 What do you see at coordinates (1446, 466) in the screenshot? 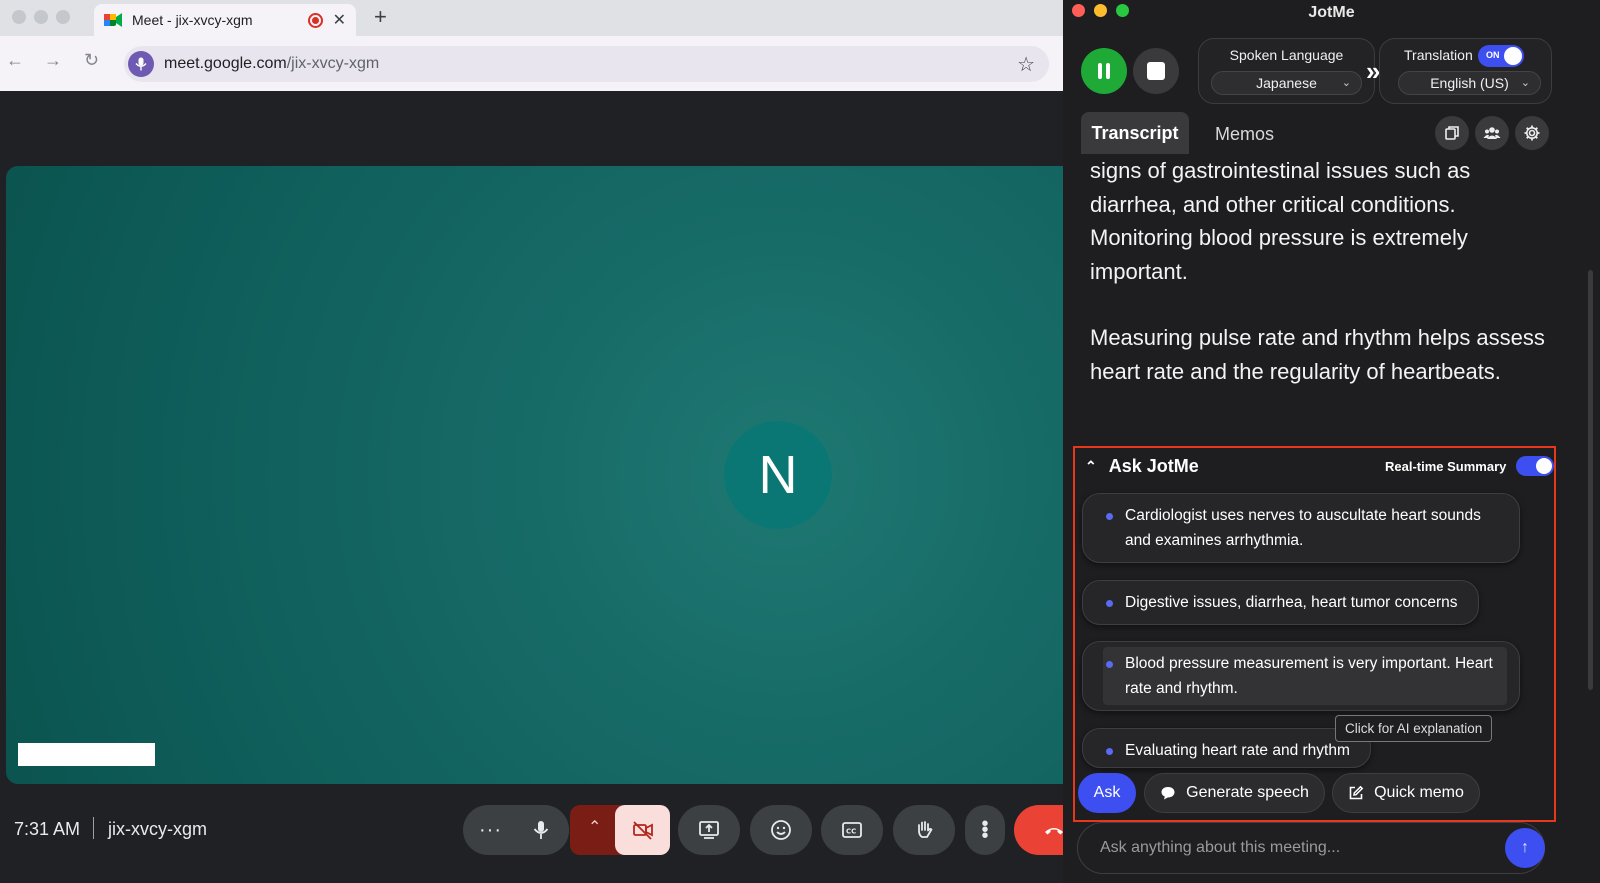
I see `realtime-summary-label: Real-time Summary` at bounding box center [1446, 466].